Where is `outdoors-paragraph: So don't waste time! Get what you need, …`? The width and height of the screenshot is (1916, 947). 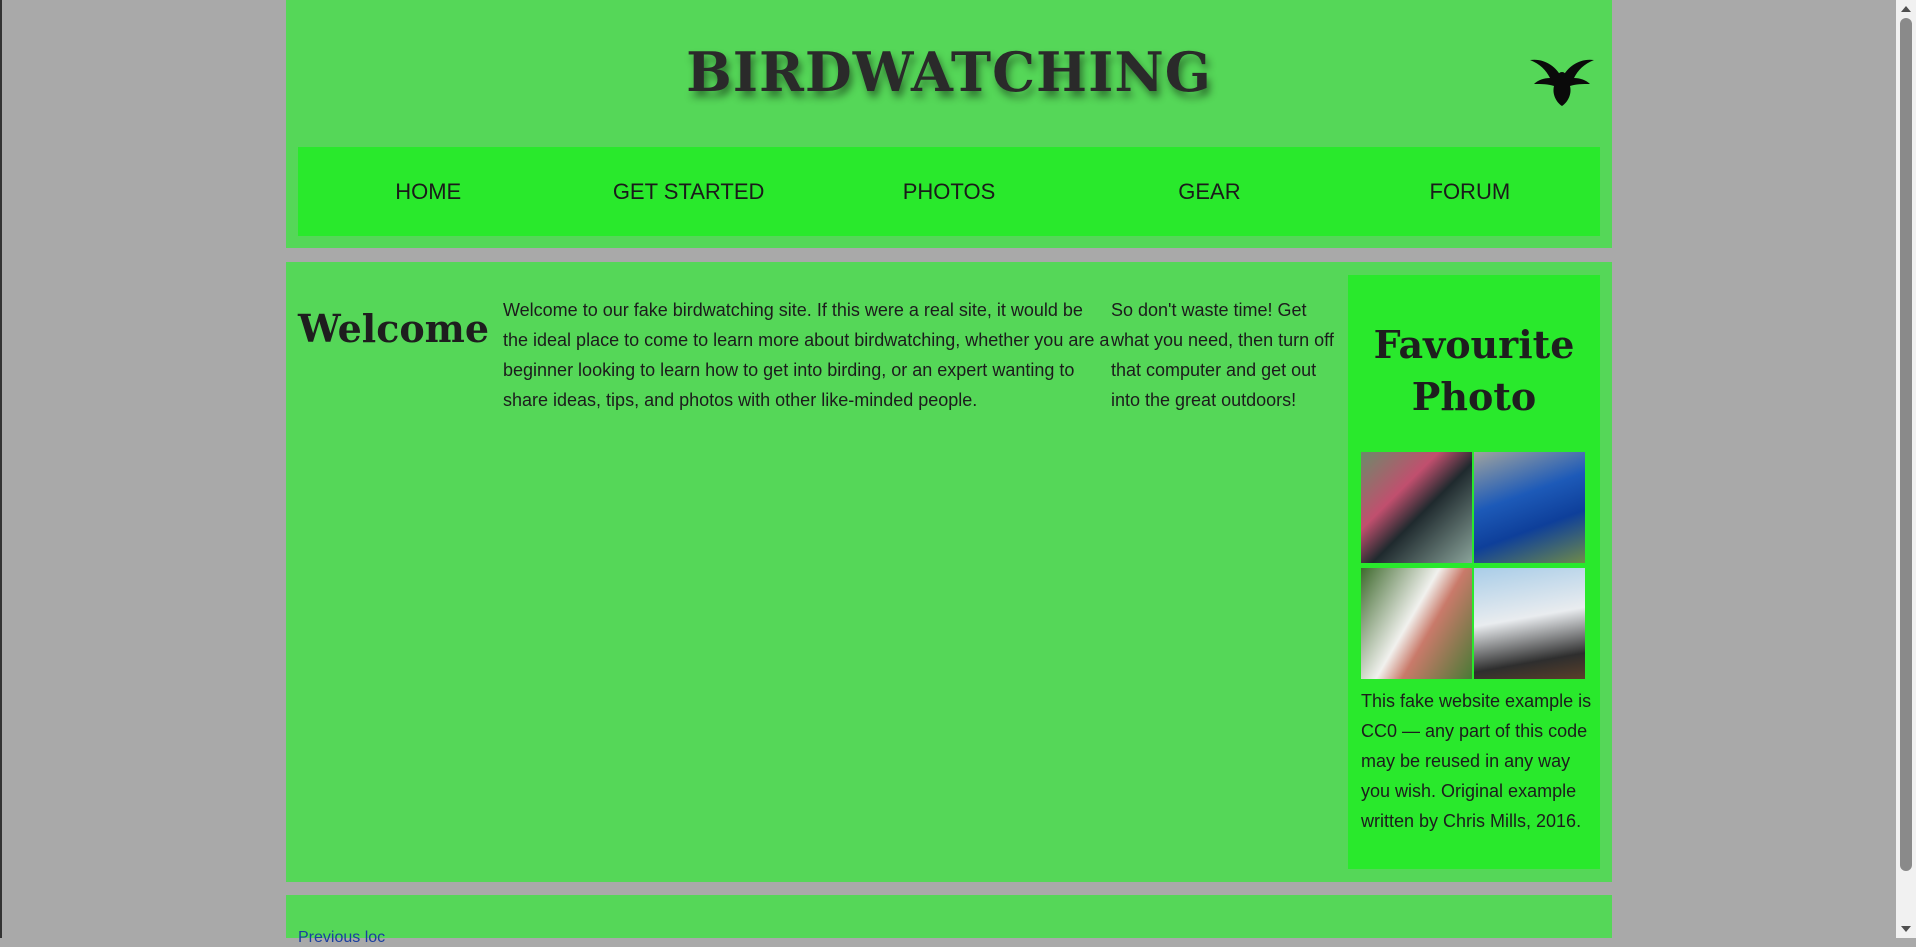
outdoors-paragraph: So don't waste time! Get what you need, … is located at coordinates (1222, 355).